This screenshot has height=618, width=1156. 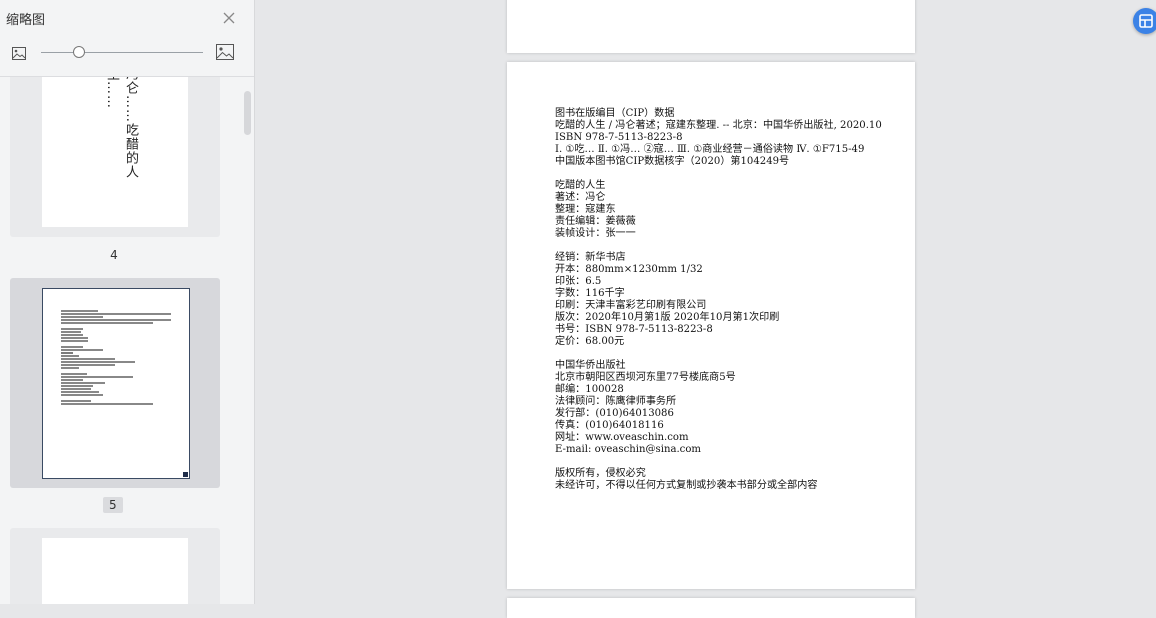 I want to click on spec-line: 字数：116千字, so click(x=590, y=293).